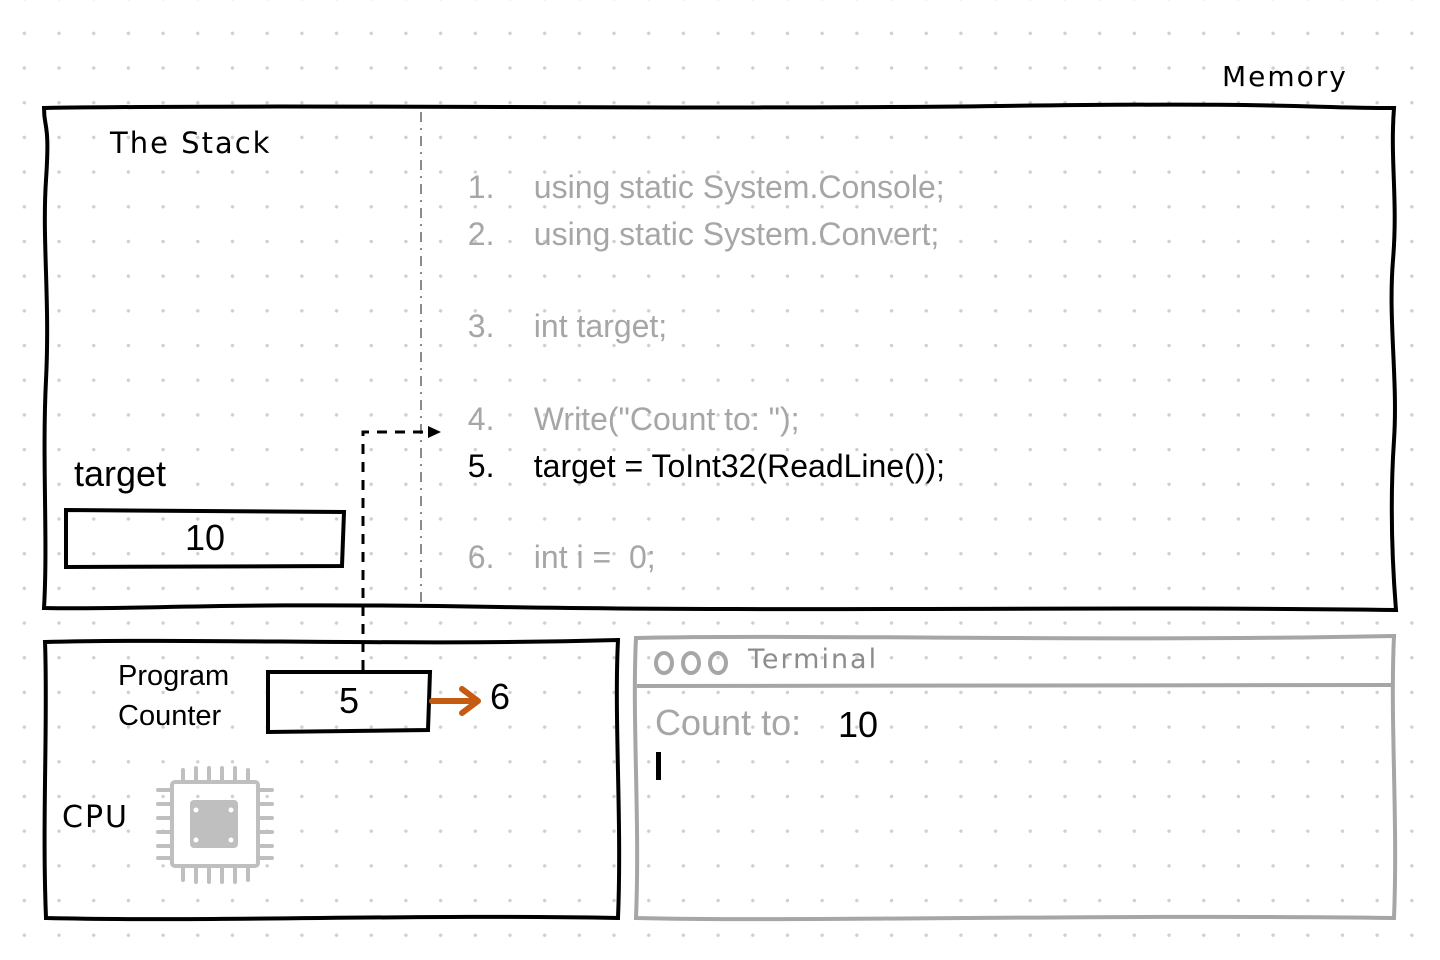  Describe the element at coordinates (173, 696) in the screenshot. I see `program-counter-label: Program Counter` at that location.